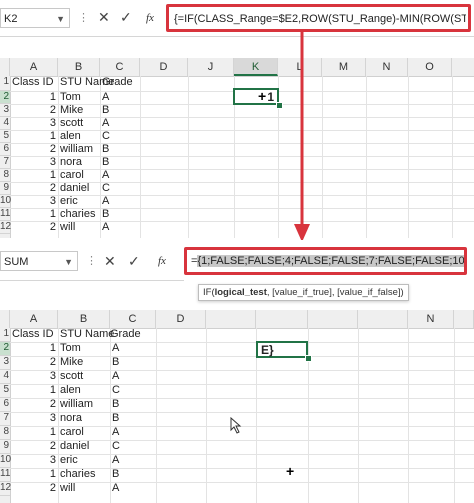 Image resolution: width=474 pixels, height=503 pixels. What do you see at coordinates (335, 292) in the screenshot?
I see `tooltip-args: , [value_if_true], [value_if_false])` at bounding box center [335, 292].